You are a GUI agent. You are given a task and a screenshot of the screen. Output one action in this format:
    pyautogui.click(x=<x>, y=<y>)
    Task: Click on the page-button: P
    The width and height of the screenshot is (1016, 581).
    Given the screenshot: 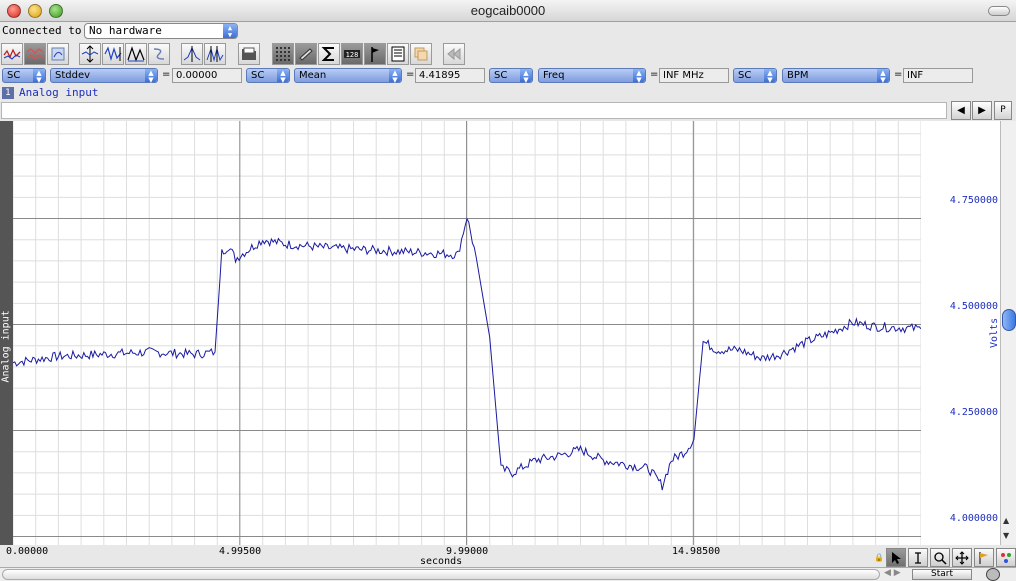 What is the action you would take?
    pyautogui.click(x=1003, y=110)
    